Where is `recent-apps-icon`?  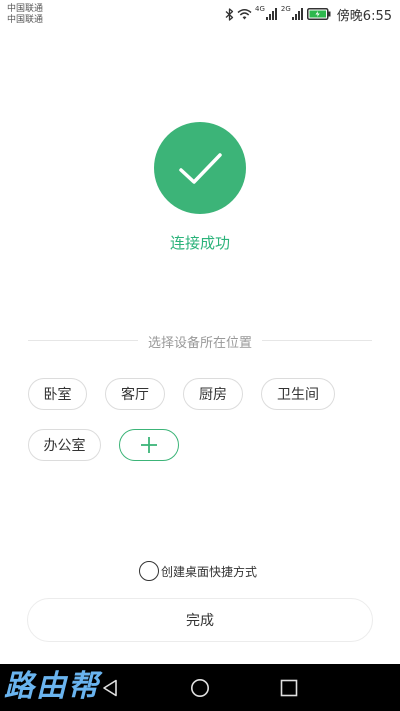 recent-apps-icon is located at coordinates (289, 687).